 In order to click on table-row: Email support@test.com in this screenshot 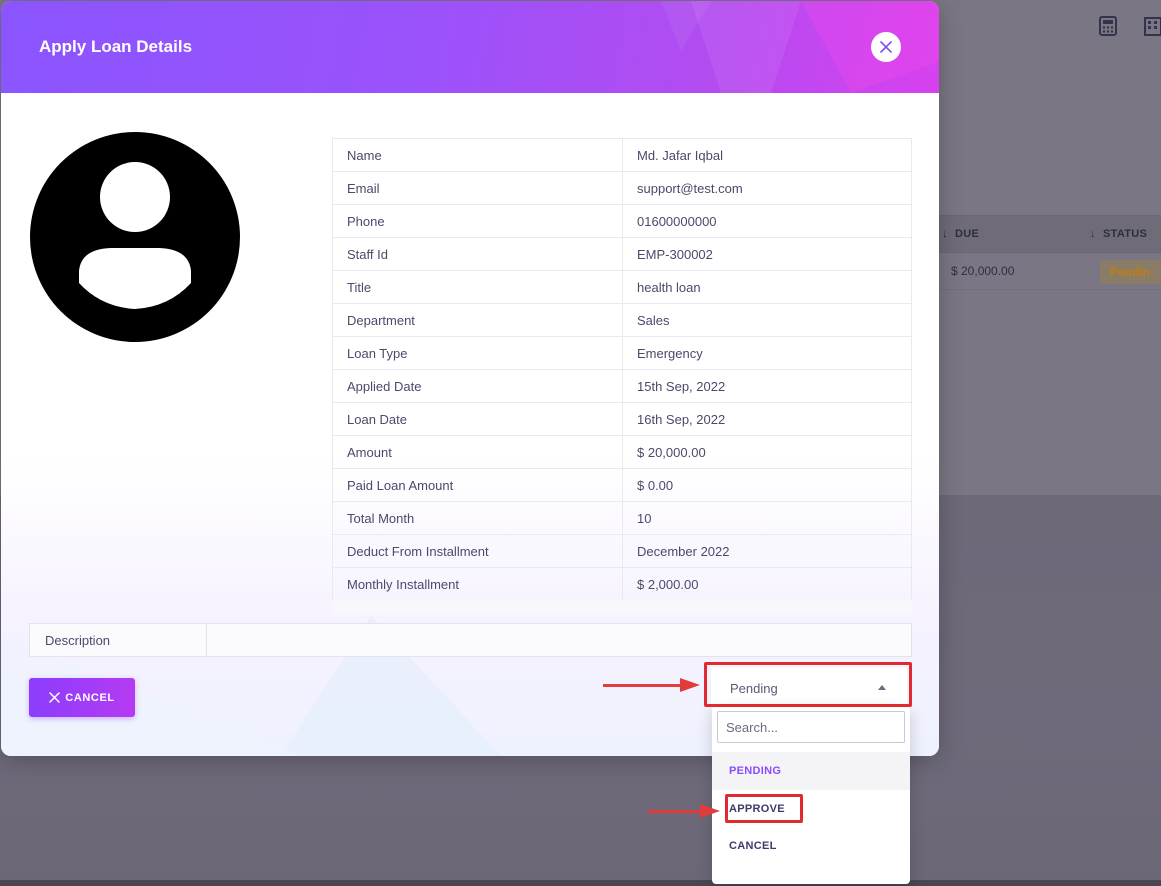, I will do `click(622, 188)`.